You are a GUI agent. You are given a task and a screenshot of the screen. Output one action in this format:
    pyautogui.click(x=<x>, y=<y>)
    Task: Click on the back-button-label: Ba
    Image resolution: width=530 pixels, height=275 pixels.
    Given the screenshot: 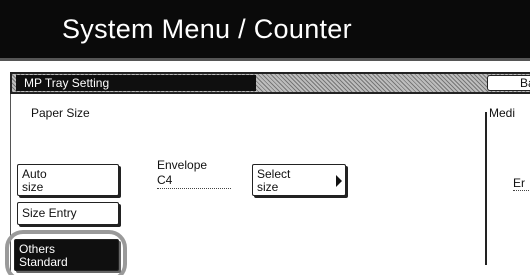 What is the action you would take?
    pyautogui.click(x=525, y=83)
    